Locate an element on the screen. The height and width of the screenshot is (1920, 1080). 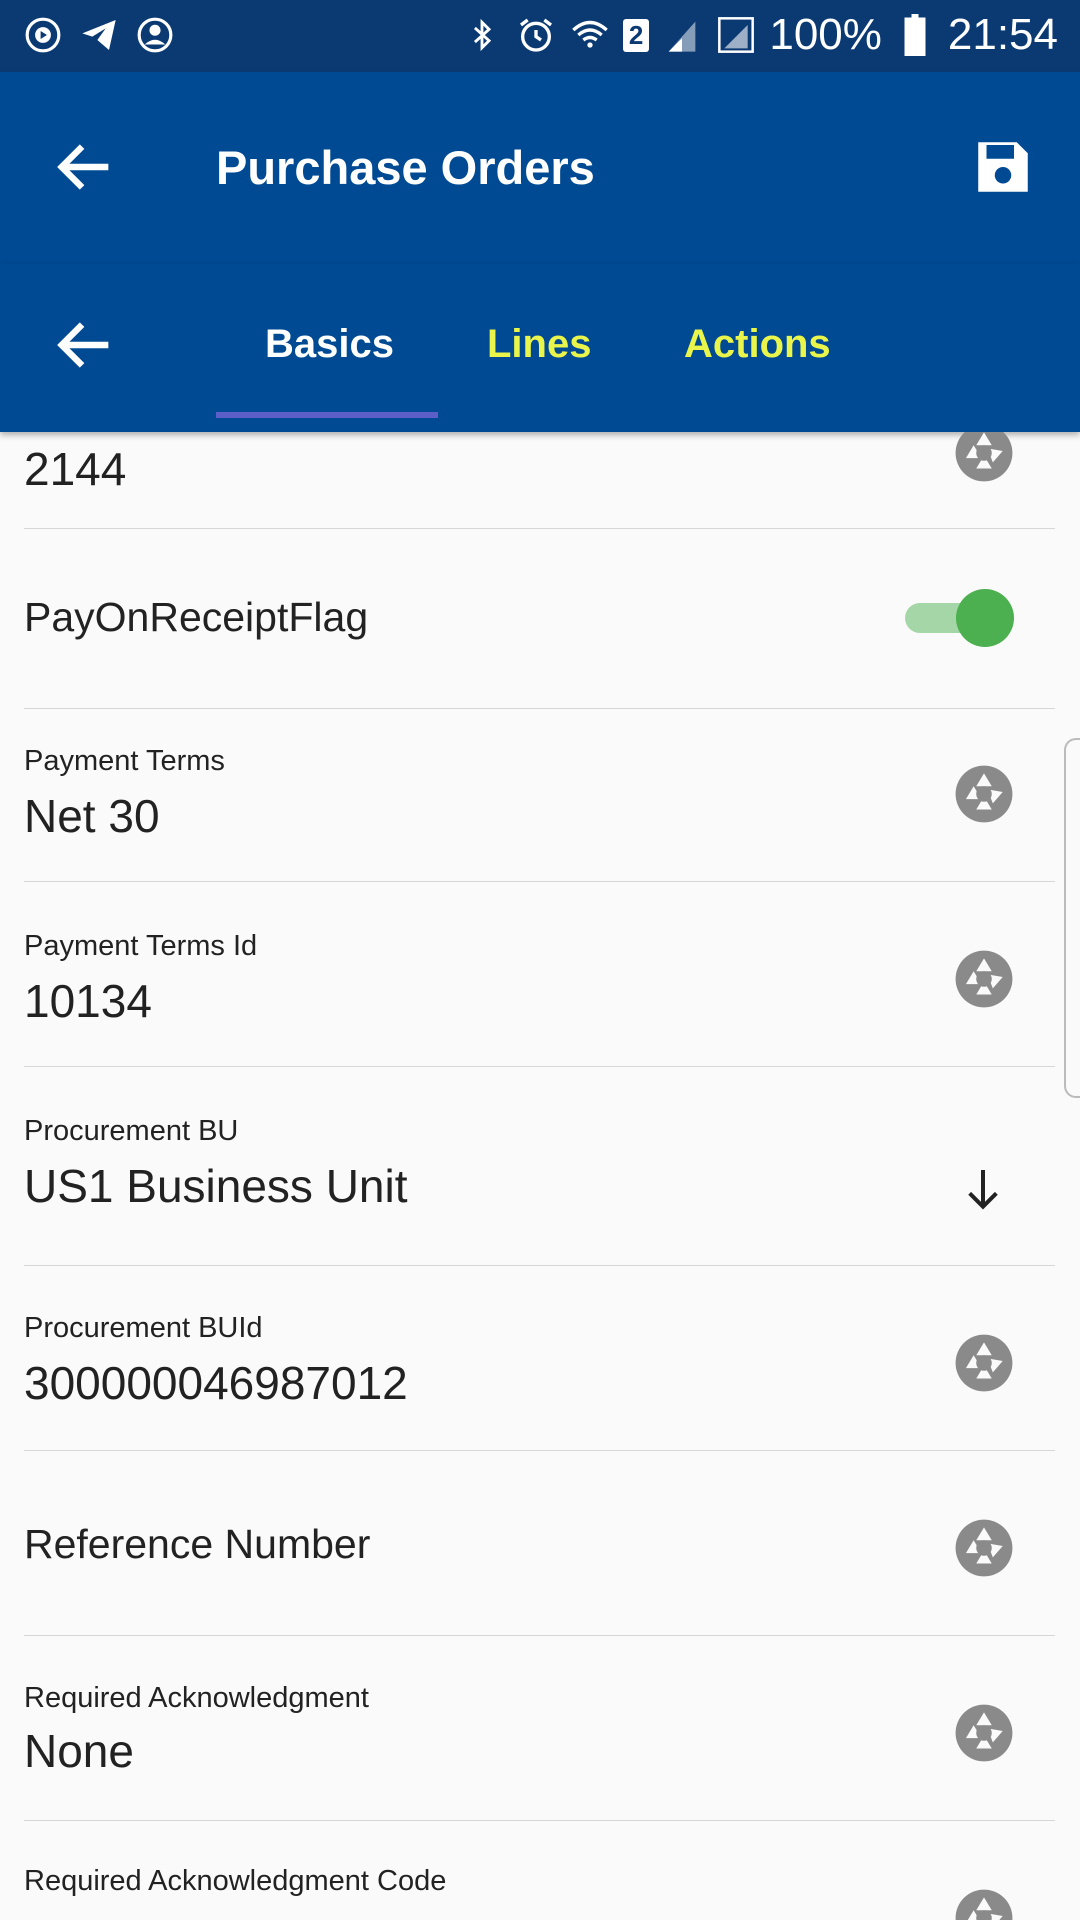
play-circle-icon is located at coordinates (43, 35).